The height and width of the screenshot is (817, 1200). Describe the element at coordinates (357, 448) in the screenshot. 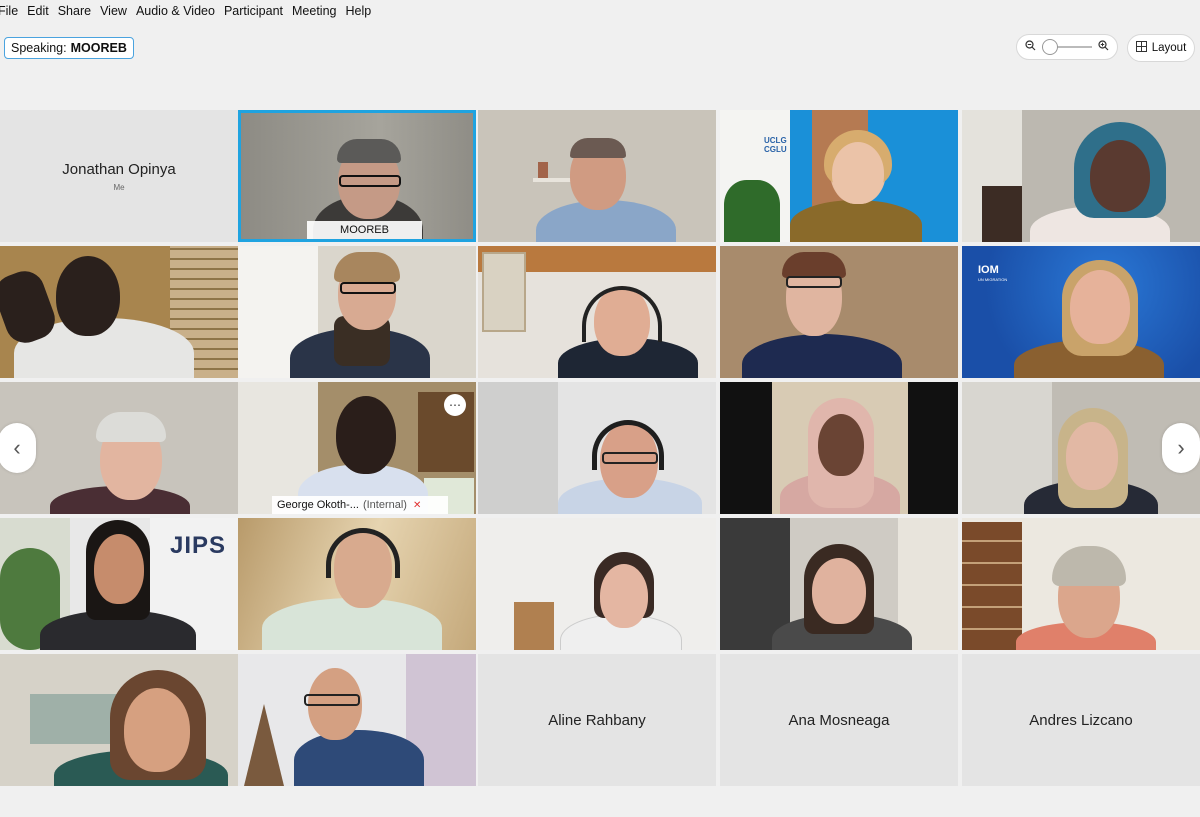

I see `participant-video: ⋯ George Okoth-... (Internal) ✕` at that location.